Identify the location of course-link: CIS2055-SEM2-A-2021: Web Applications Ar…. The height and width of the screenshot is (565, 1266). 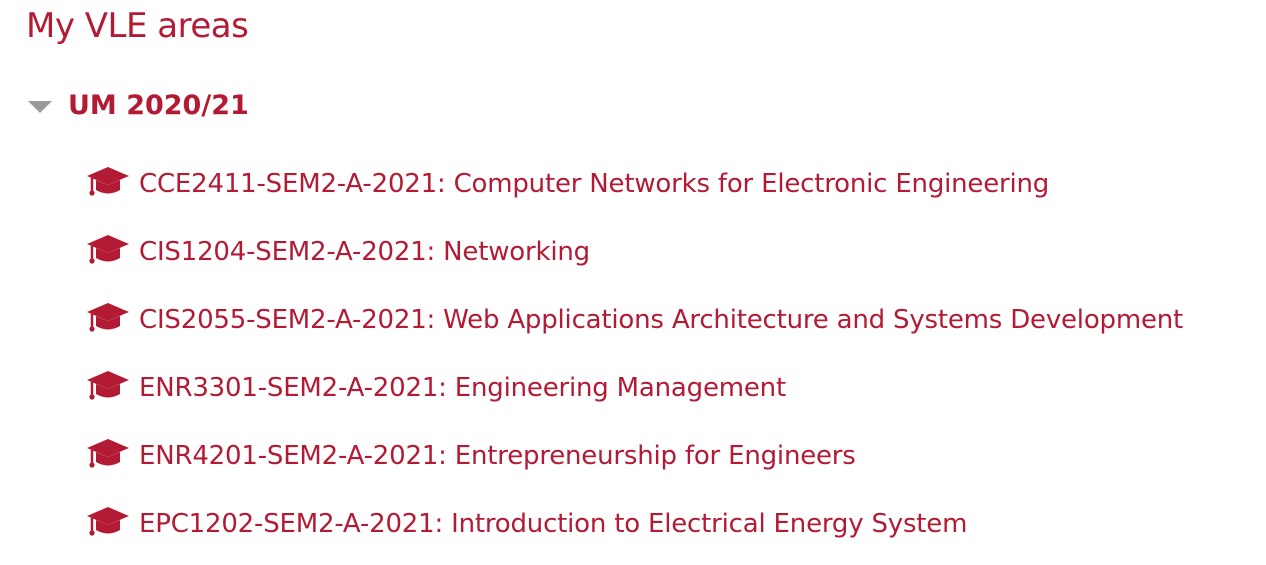
(661, 320).